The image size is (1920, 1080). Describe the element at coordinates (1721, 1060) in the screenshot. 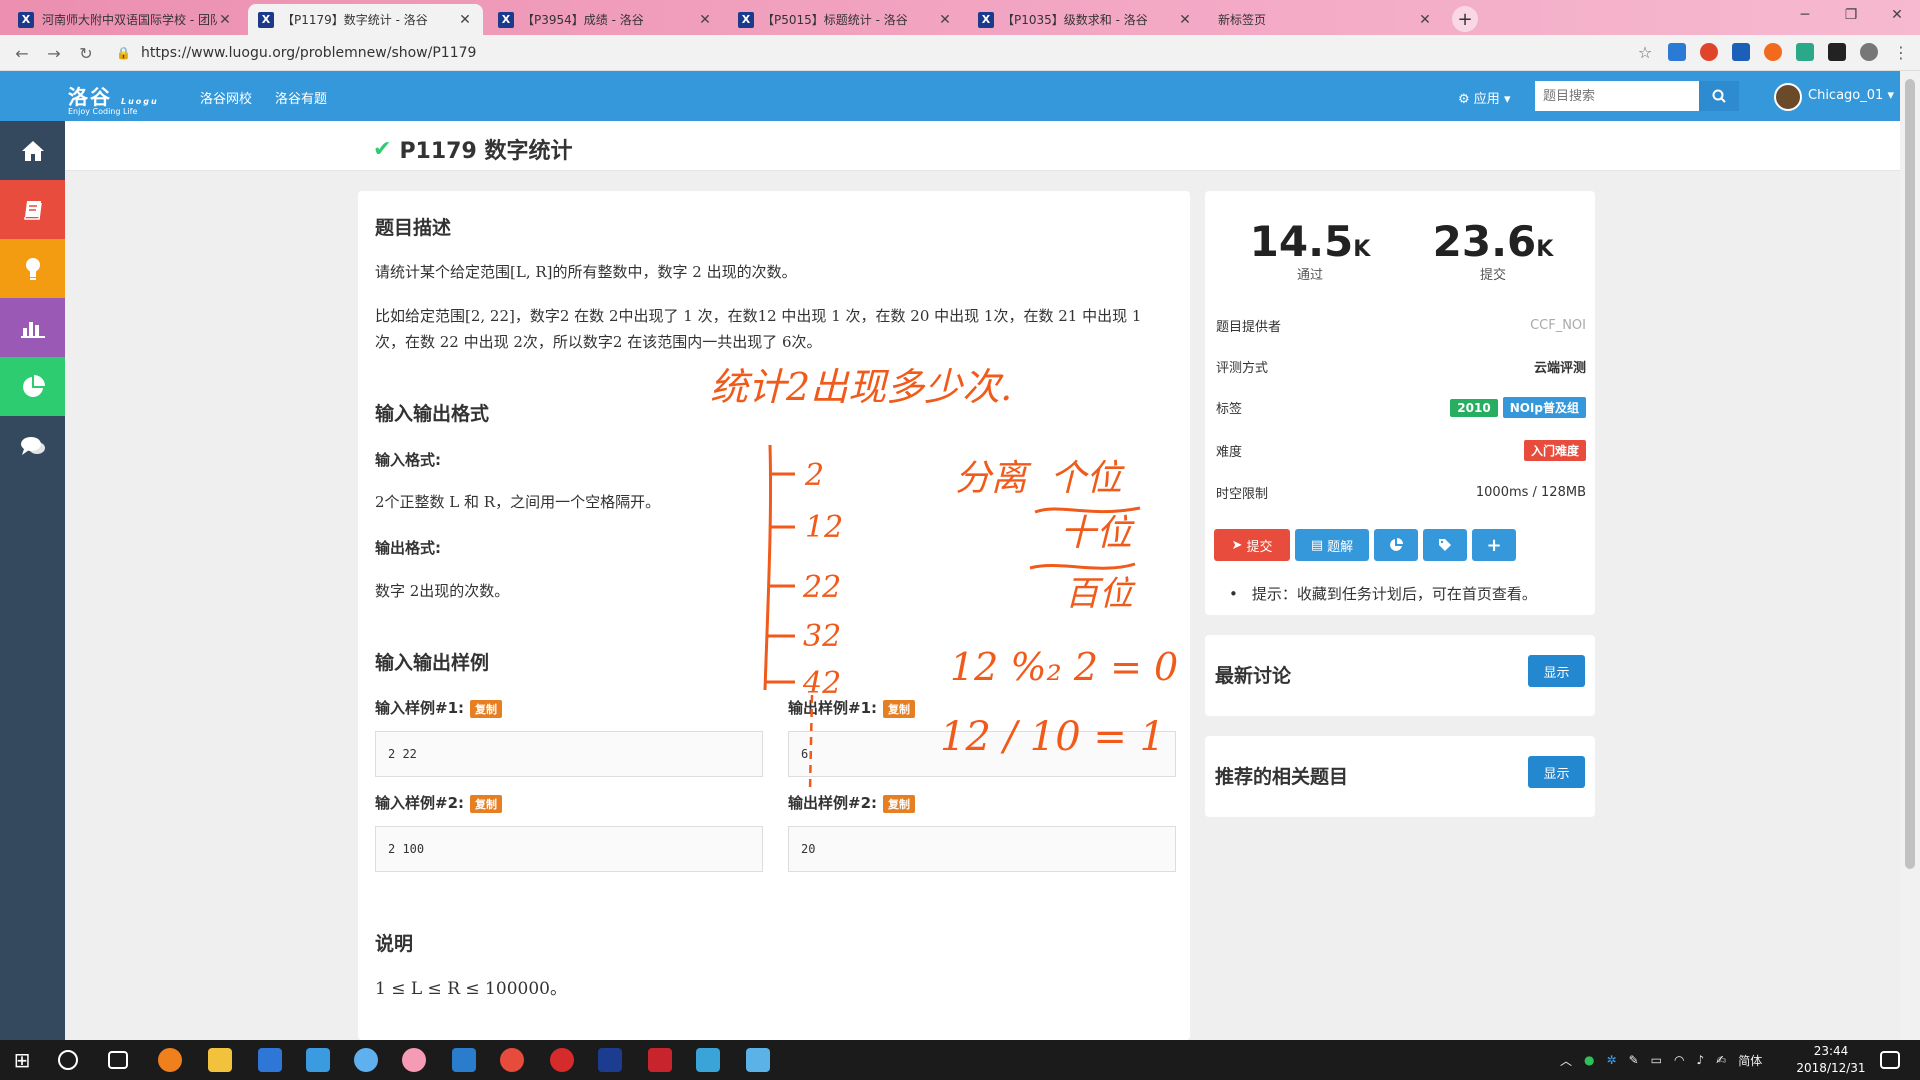

I see `pen-icon: ✍` at that location.